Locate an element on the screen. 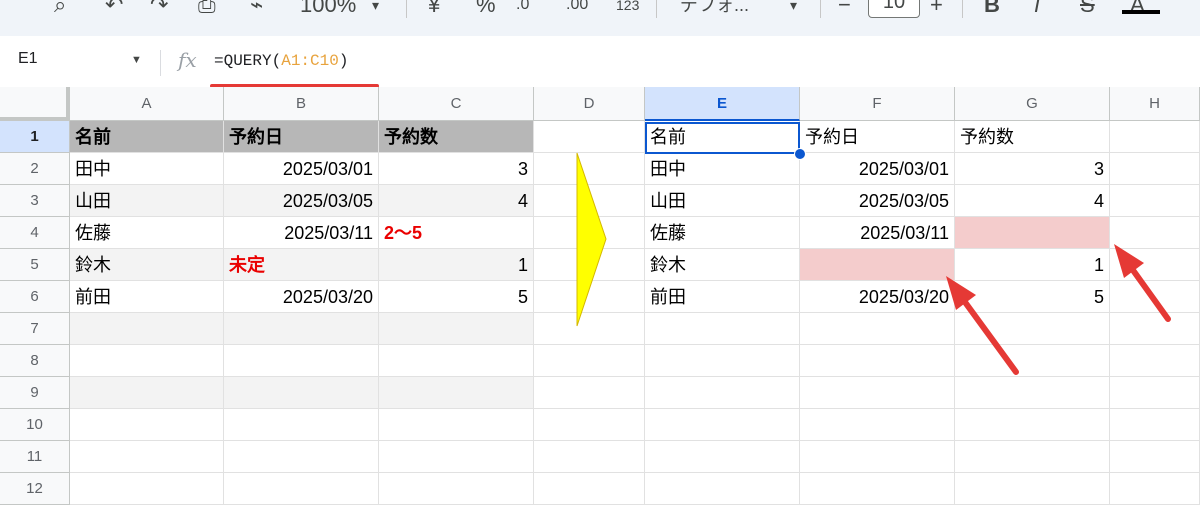 The height and width of the screenshot is (505, 1200). print-icon: ⎙ is located at coordinates (207, 10).